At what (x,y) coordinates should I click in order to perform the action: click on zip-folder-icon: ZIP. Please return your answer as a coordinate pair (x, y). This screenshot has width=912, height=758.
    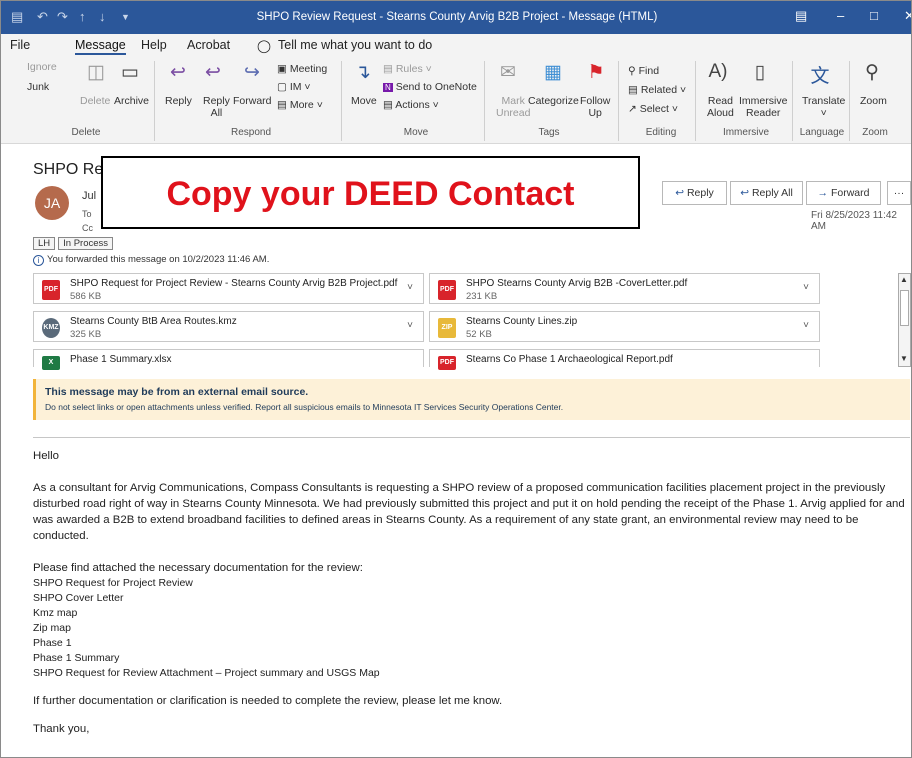
    Looking at the image, I should click on (447, 328).